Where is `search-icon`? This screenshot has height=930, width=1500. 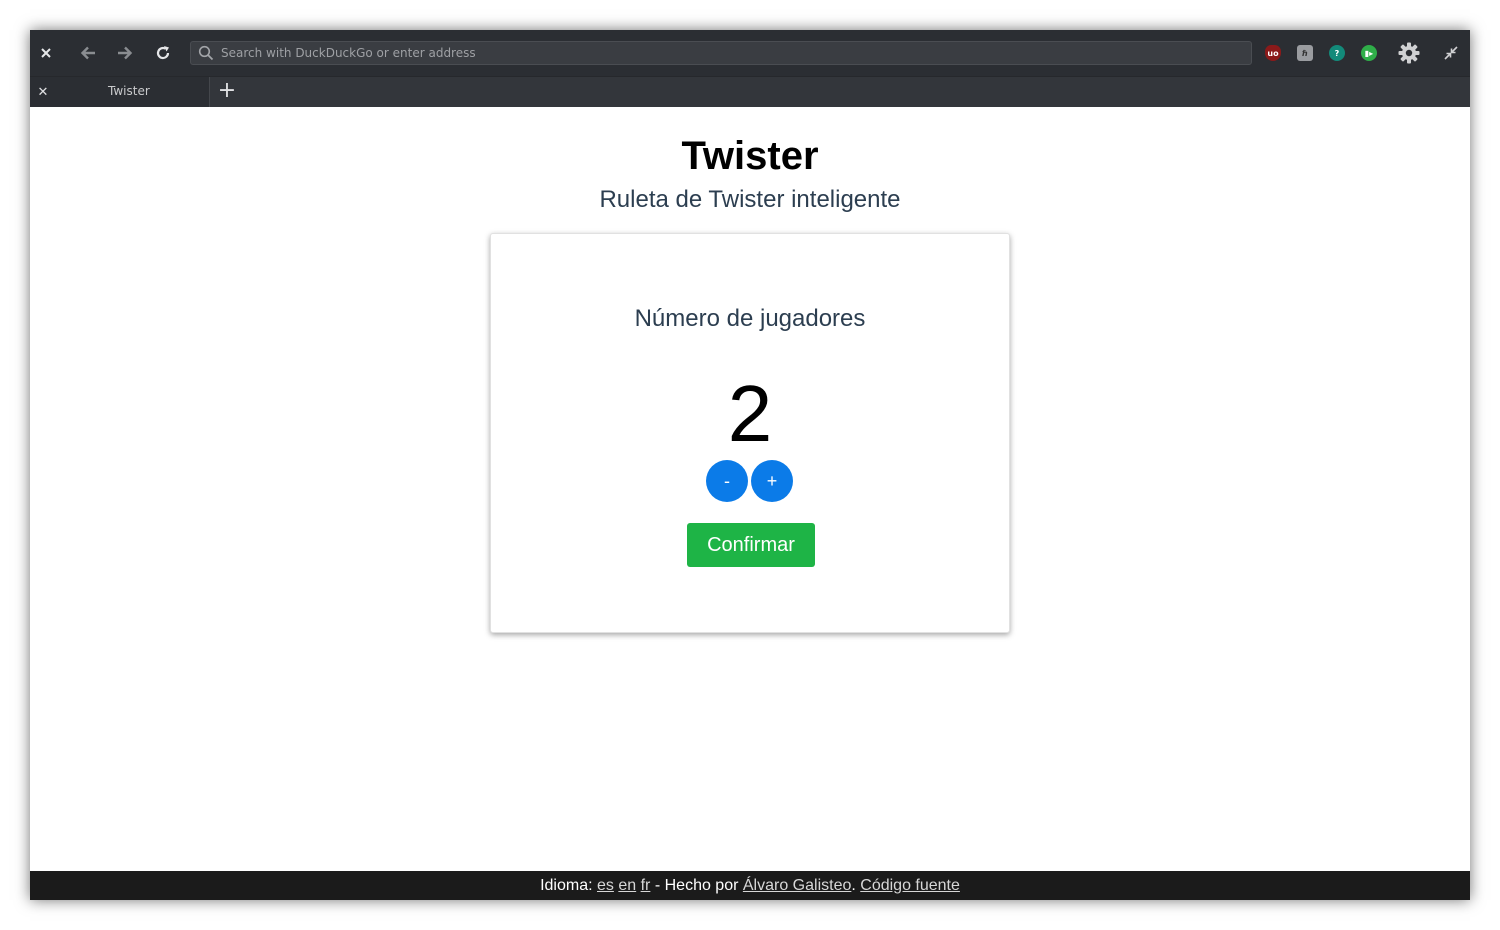 search-icon is located at coordinates (206, 53).